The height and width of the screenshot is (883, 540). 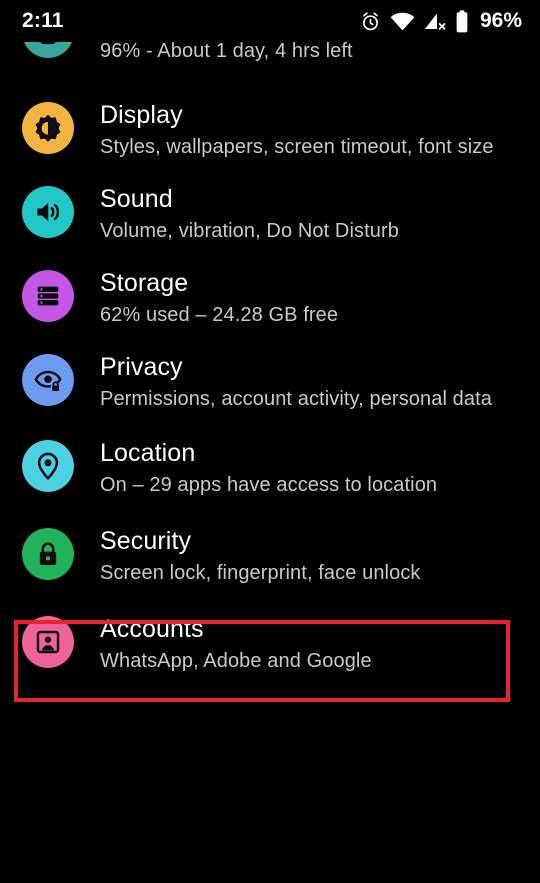 What do you see at coordinates (310, 645) in the screenshot?
I see `settings-row-accounts-text: Accounts WhatsApp, Adobe and Google` at bounding box center [310, 645].